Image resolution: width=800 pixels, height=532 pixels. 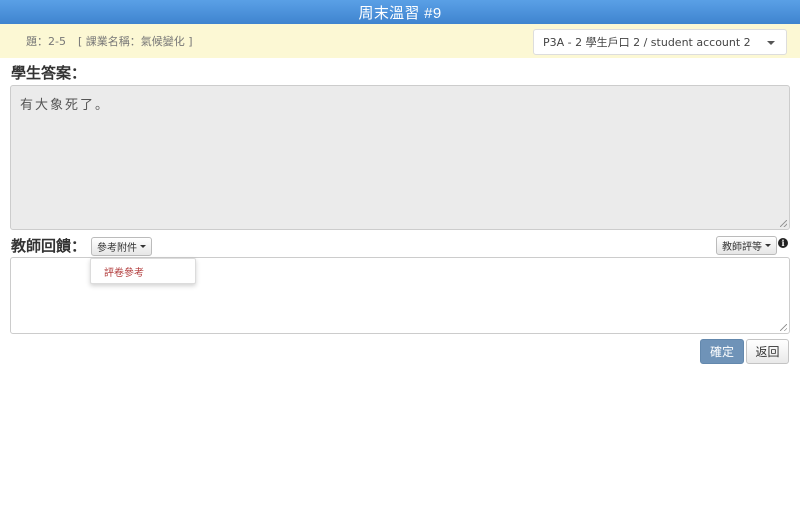 I want to click on student-answer-text: 有大象死了。, so click(x=65, y=105).